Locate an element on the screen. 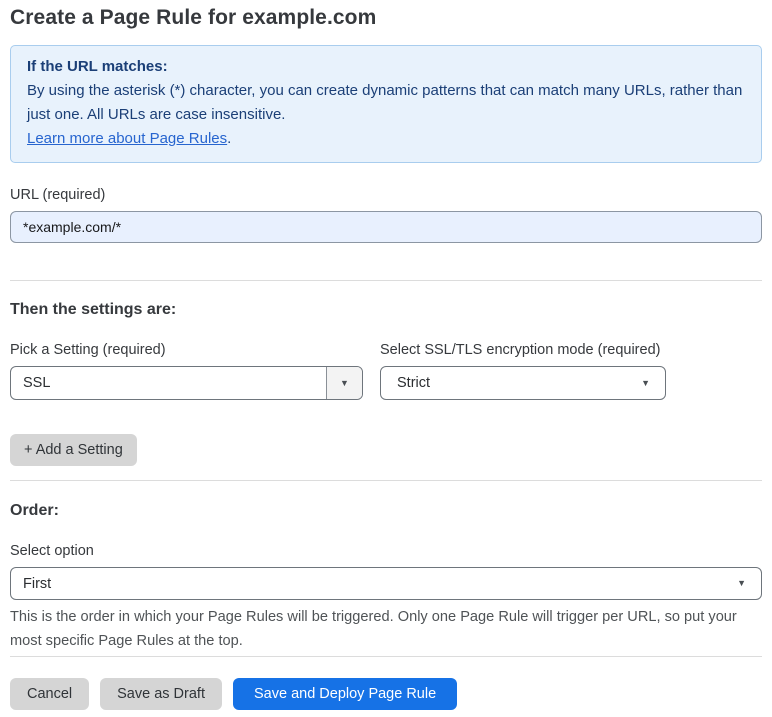 The image size is (772, 717). page-title: Create a Page Rule for example.com is located at coordinates (193, 17).